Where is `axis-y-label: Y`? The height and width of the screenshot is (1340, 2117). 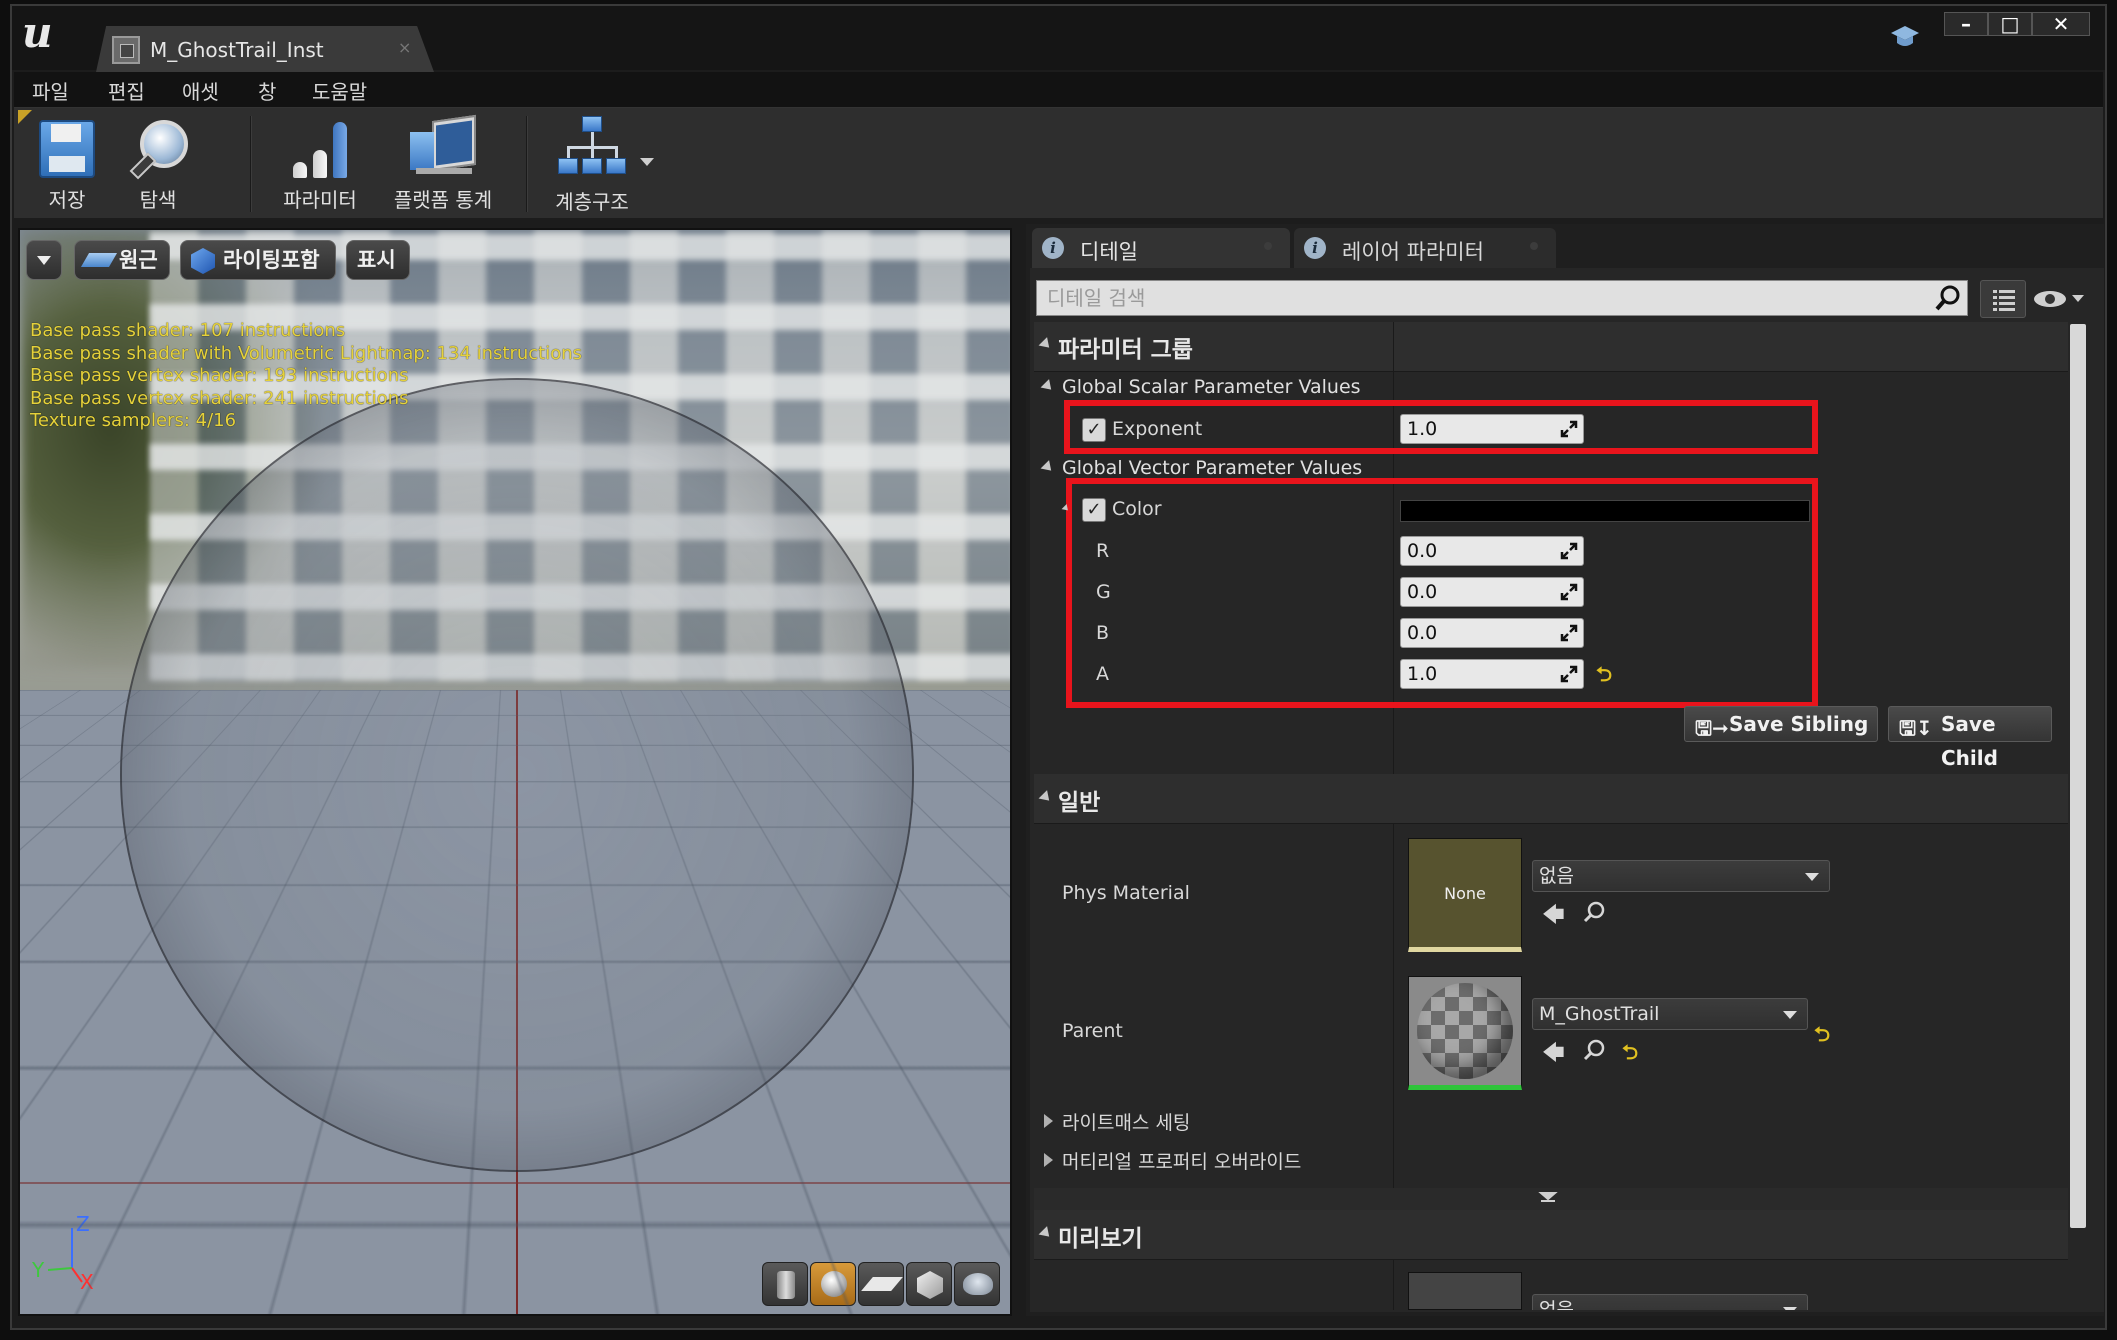
axis-y-label: Y is located at coordinates (38, 1270).